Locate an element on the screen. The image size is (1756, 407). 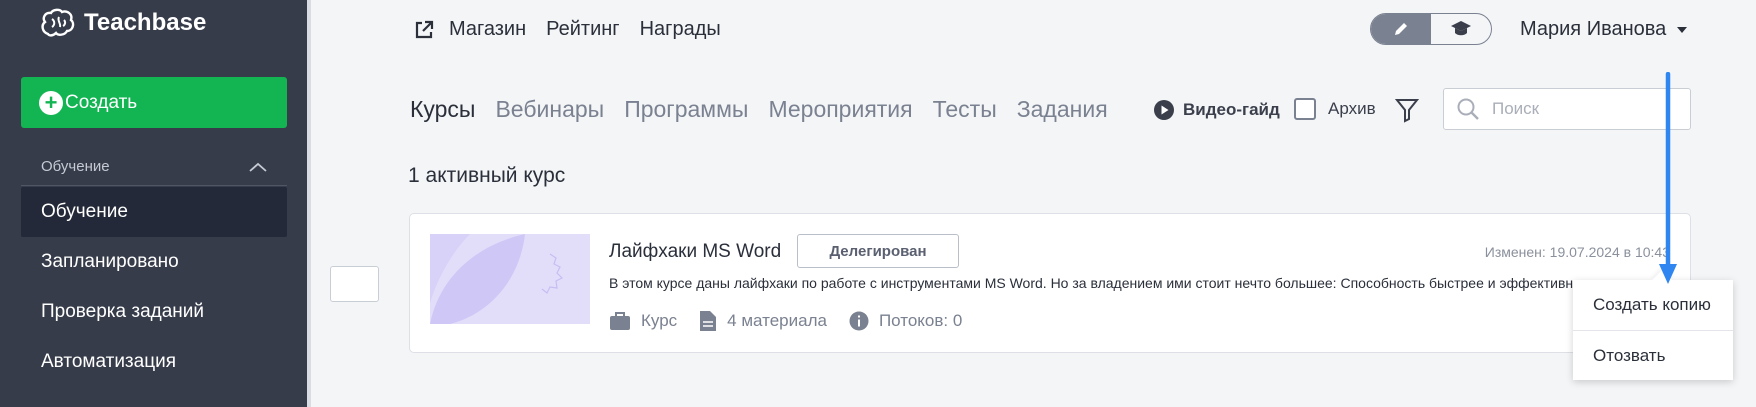
store-link: Магазин is located at coordinates (469, 29).